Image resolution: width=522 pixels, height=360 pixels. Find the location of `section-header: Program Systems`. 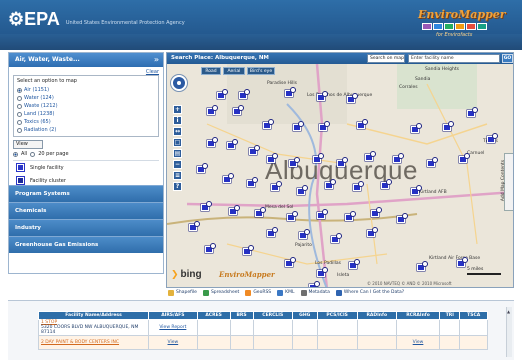

section-header: Program Systems is located at coordinates (86, 193).